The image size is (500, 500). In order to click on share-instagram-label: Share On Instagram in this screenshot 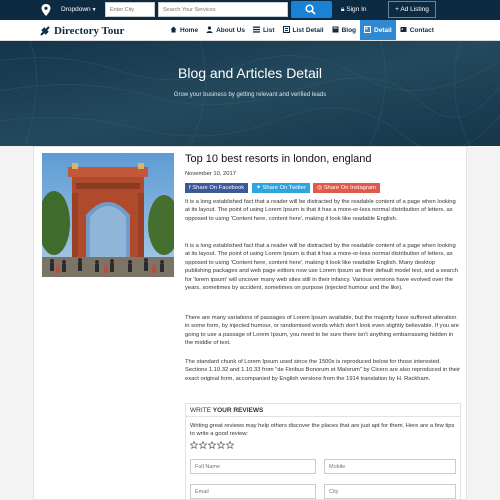, I will do `click(349, 188)`.